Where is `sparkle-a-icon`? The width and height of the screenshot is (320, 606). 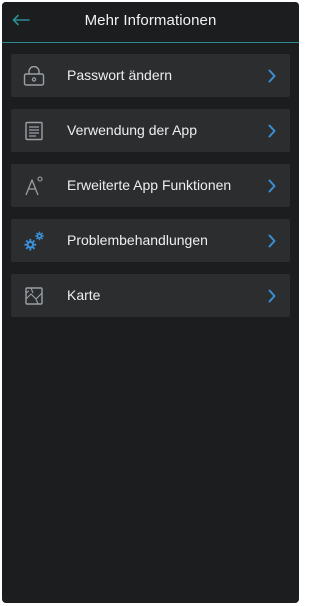 sparkle-a-icon is located at coordinates (34, 186).